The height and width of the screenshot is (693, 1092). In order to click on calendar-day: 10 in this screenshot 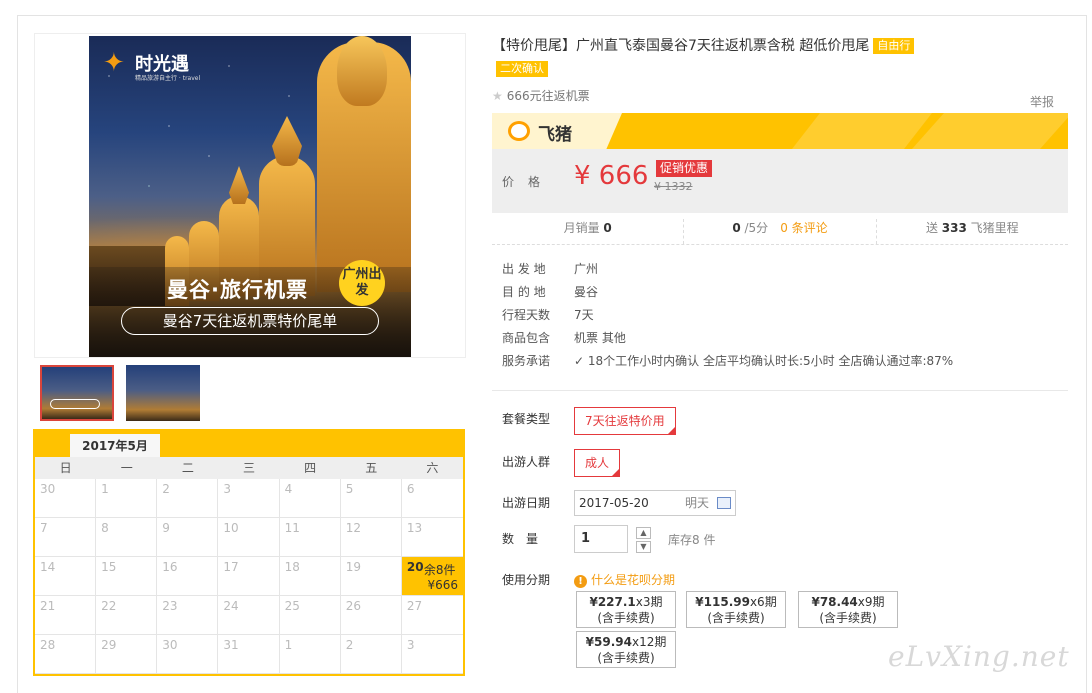, I will do `click(249, 537)`.